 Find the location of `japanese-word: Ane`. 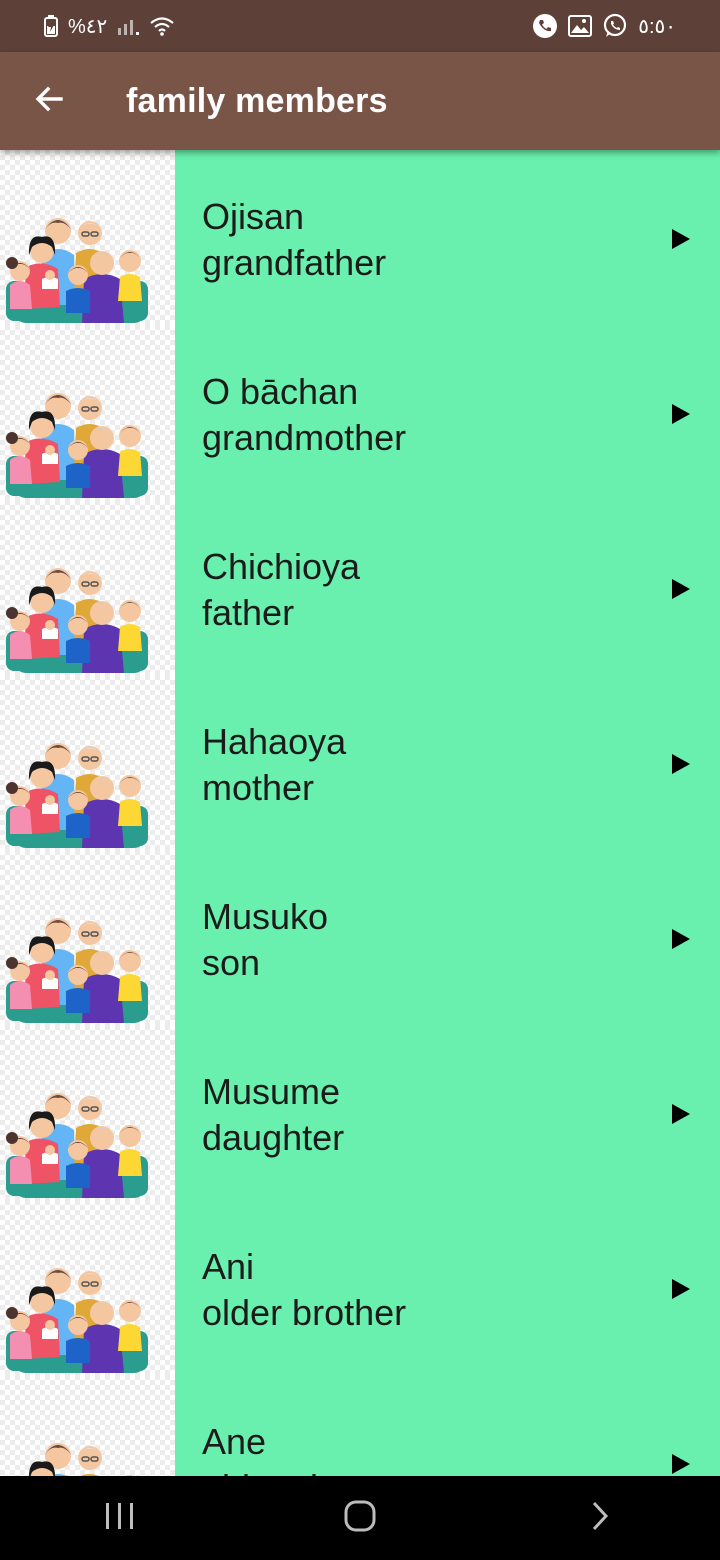

japanese-word: Ane is located at coordinates (234, 1441).